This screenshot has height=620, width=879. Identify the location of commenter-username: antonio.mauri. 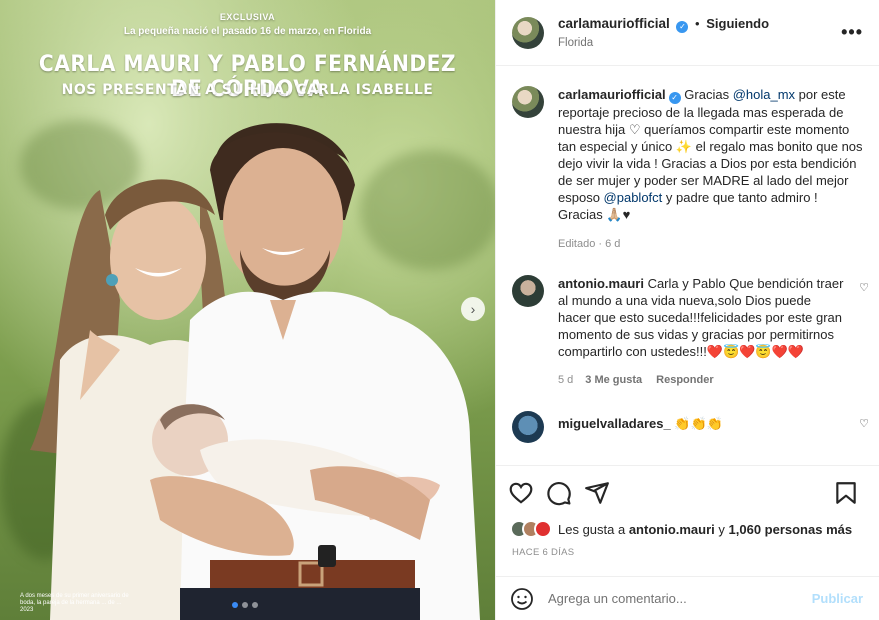
(601, 283).